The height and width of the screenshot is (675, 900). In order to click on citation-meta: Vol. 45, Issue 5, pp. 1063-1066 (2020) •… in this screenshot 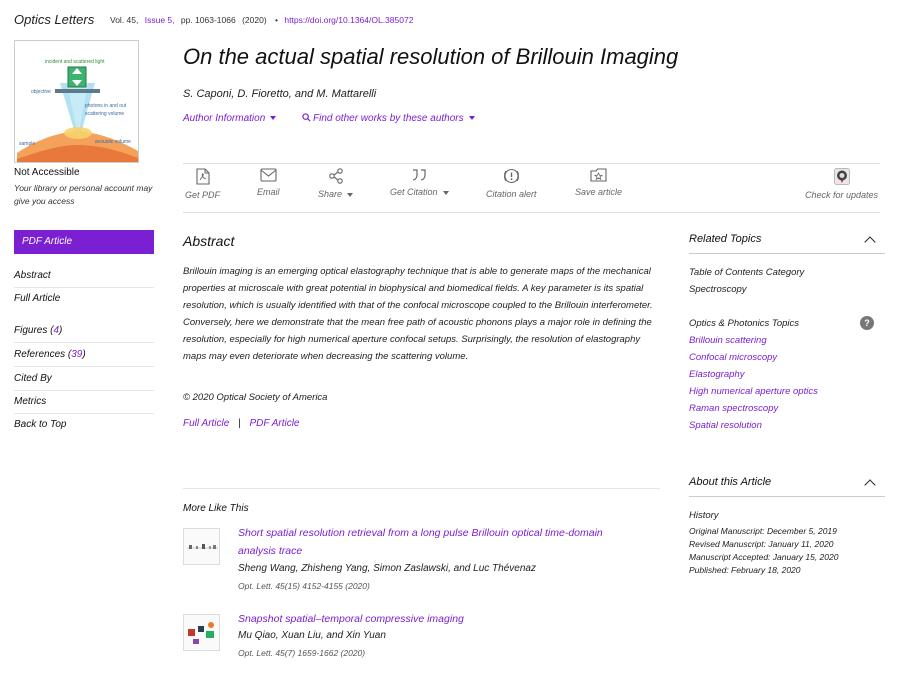, I will do `click(261, 20)`.